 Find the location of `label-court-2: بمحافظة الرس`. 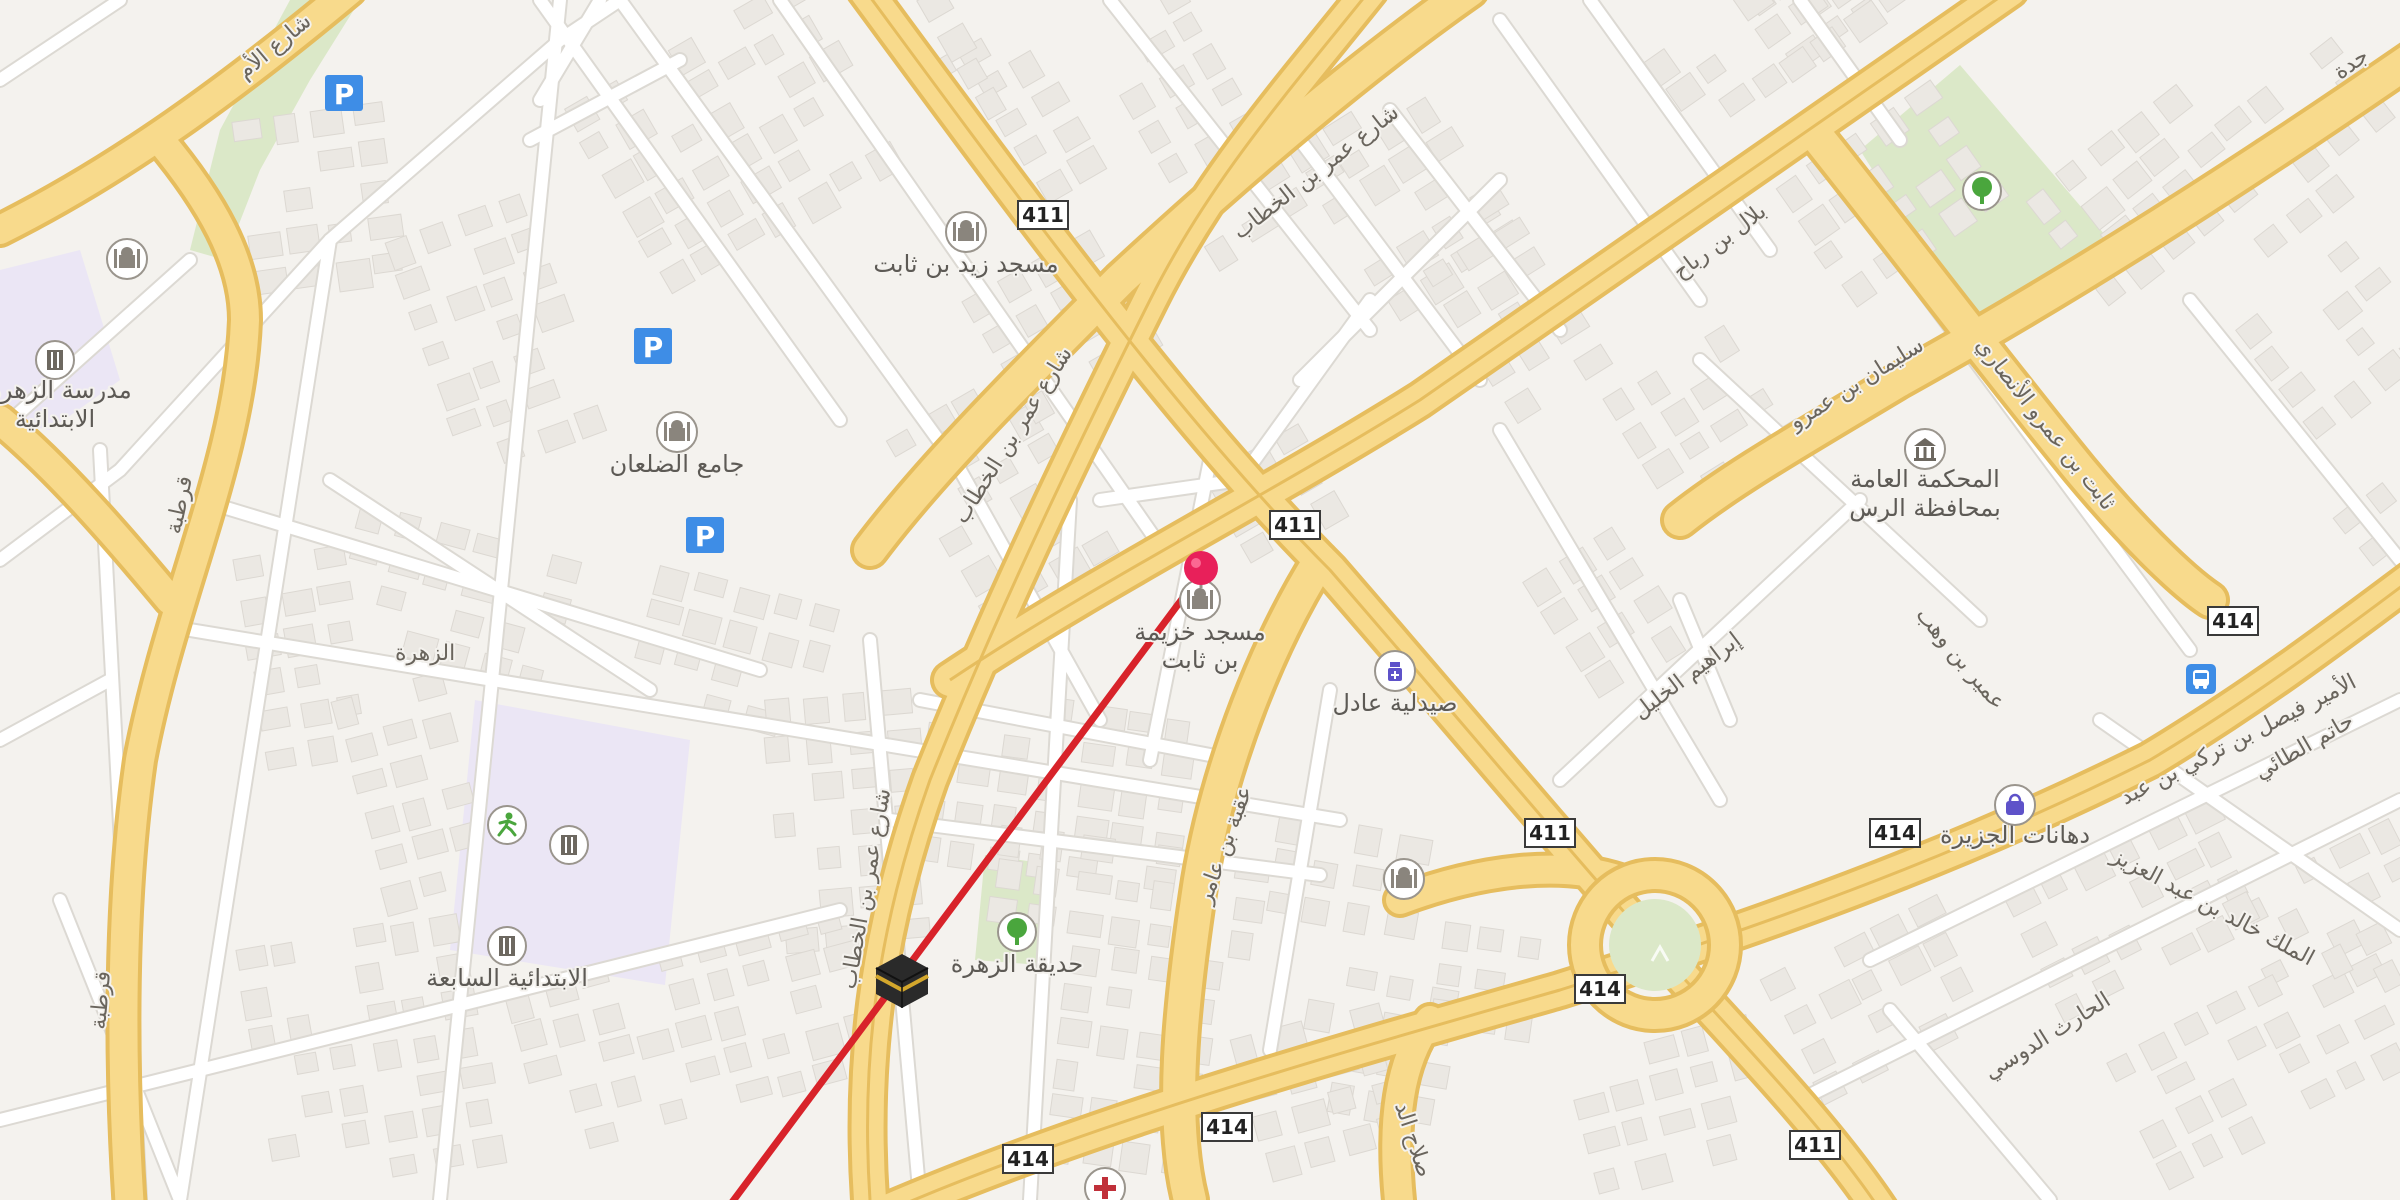

label-court-2: بمحافظة الرس is located at coordinates (1925, 508).